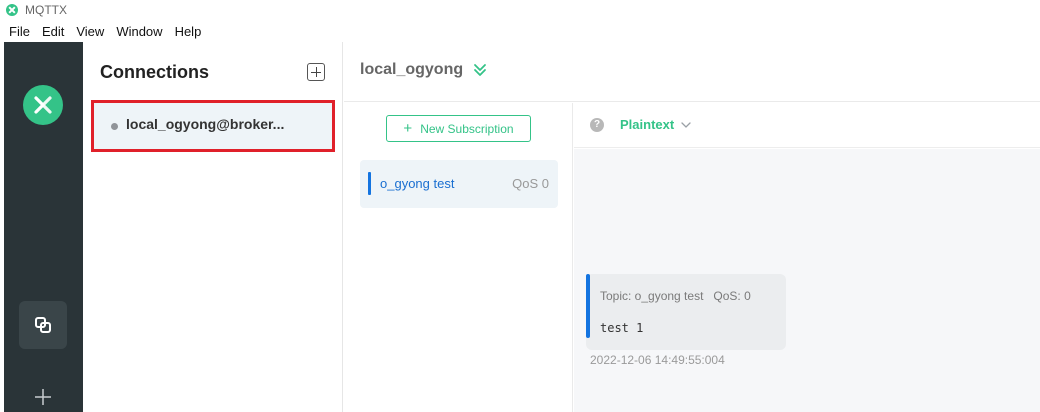  What do you see at coordinates (43, 227) in the screenshot?
I see `left-rail` at bounding box center [43, 227].